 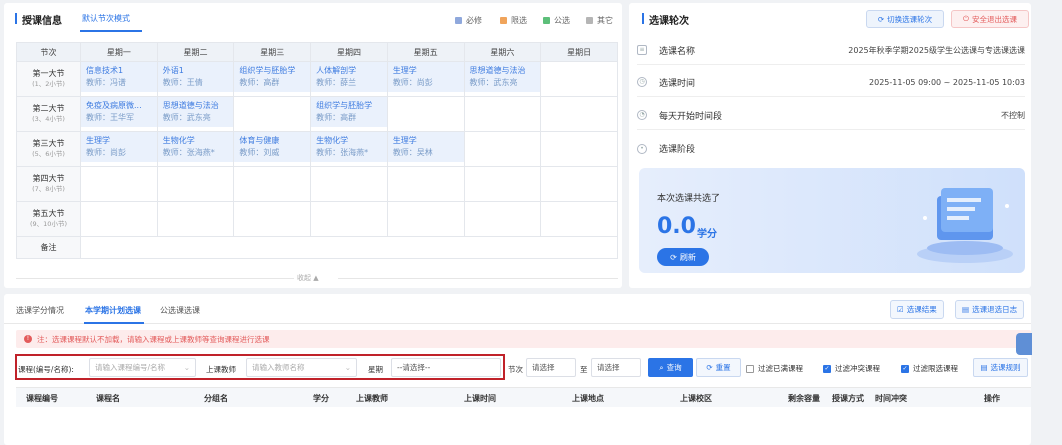 What do you see at coordinates (48, 114) in the screenshot?
I see `period-cell: 第二大节 (3、4小节)` at bounding box center [48, 114].